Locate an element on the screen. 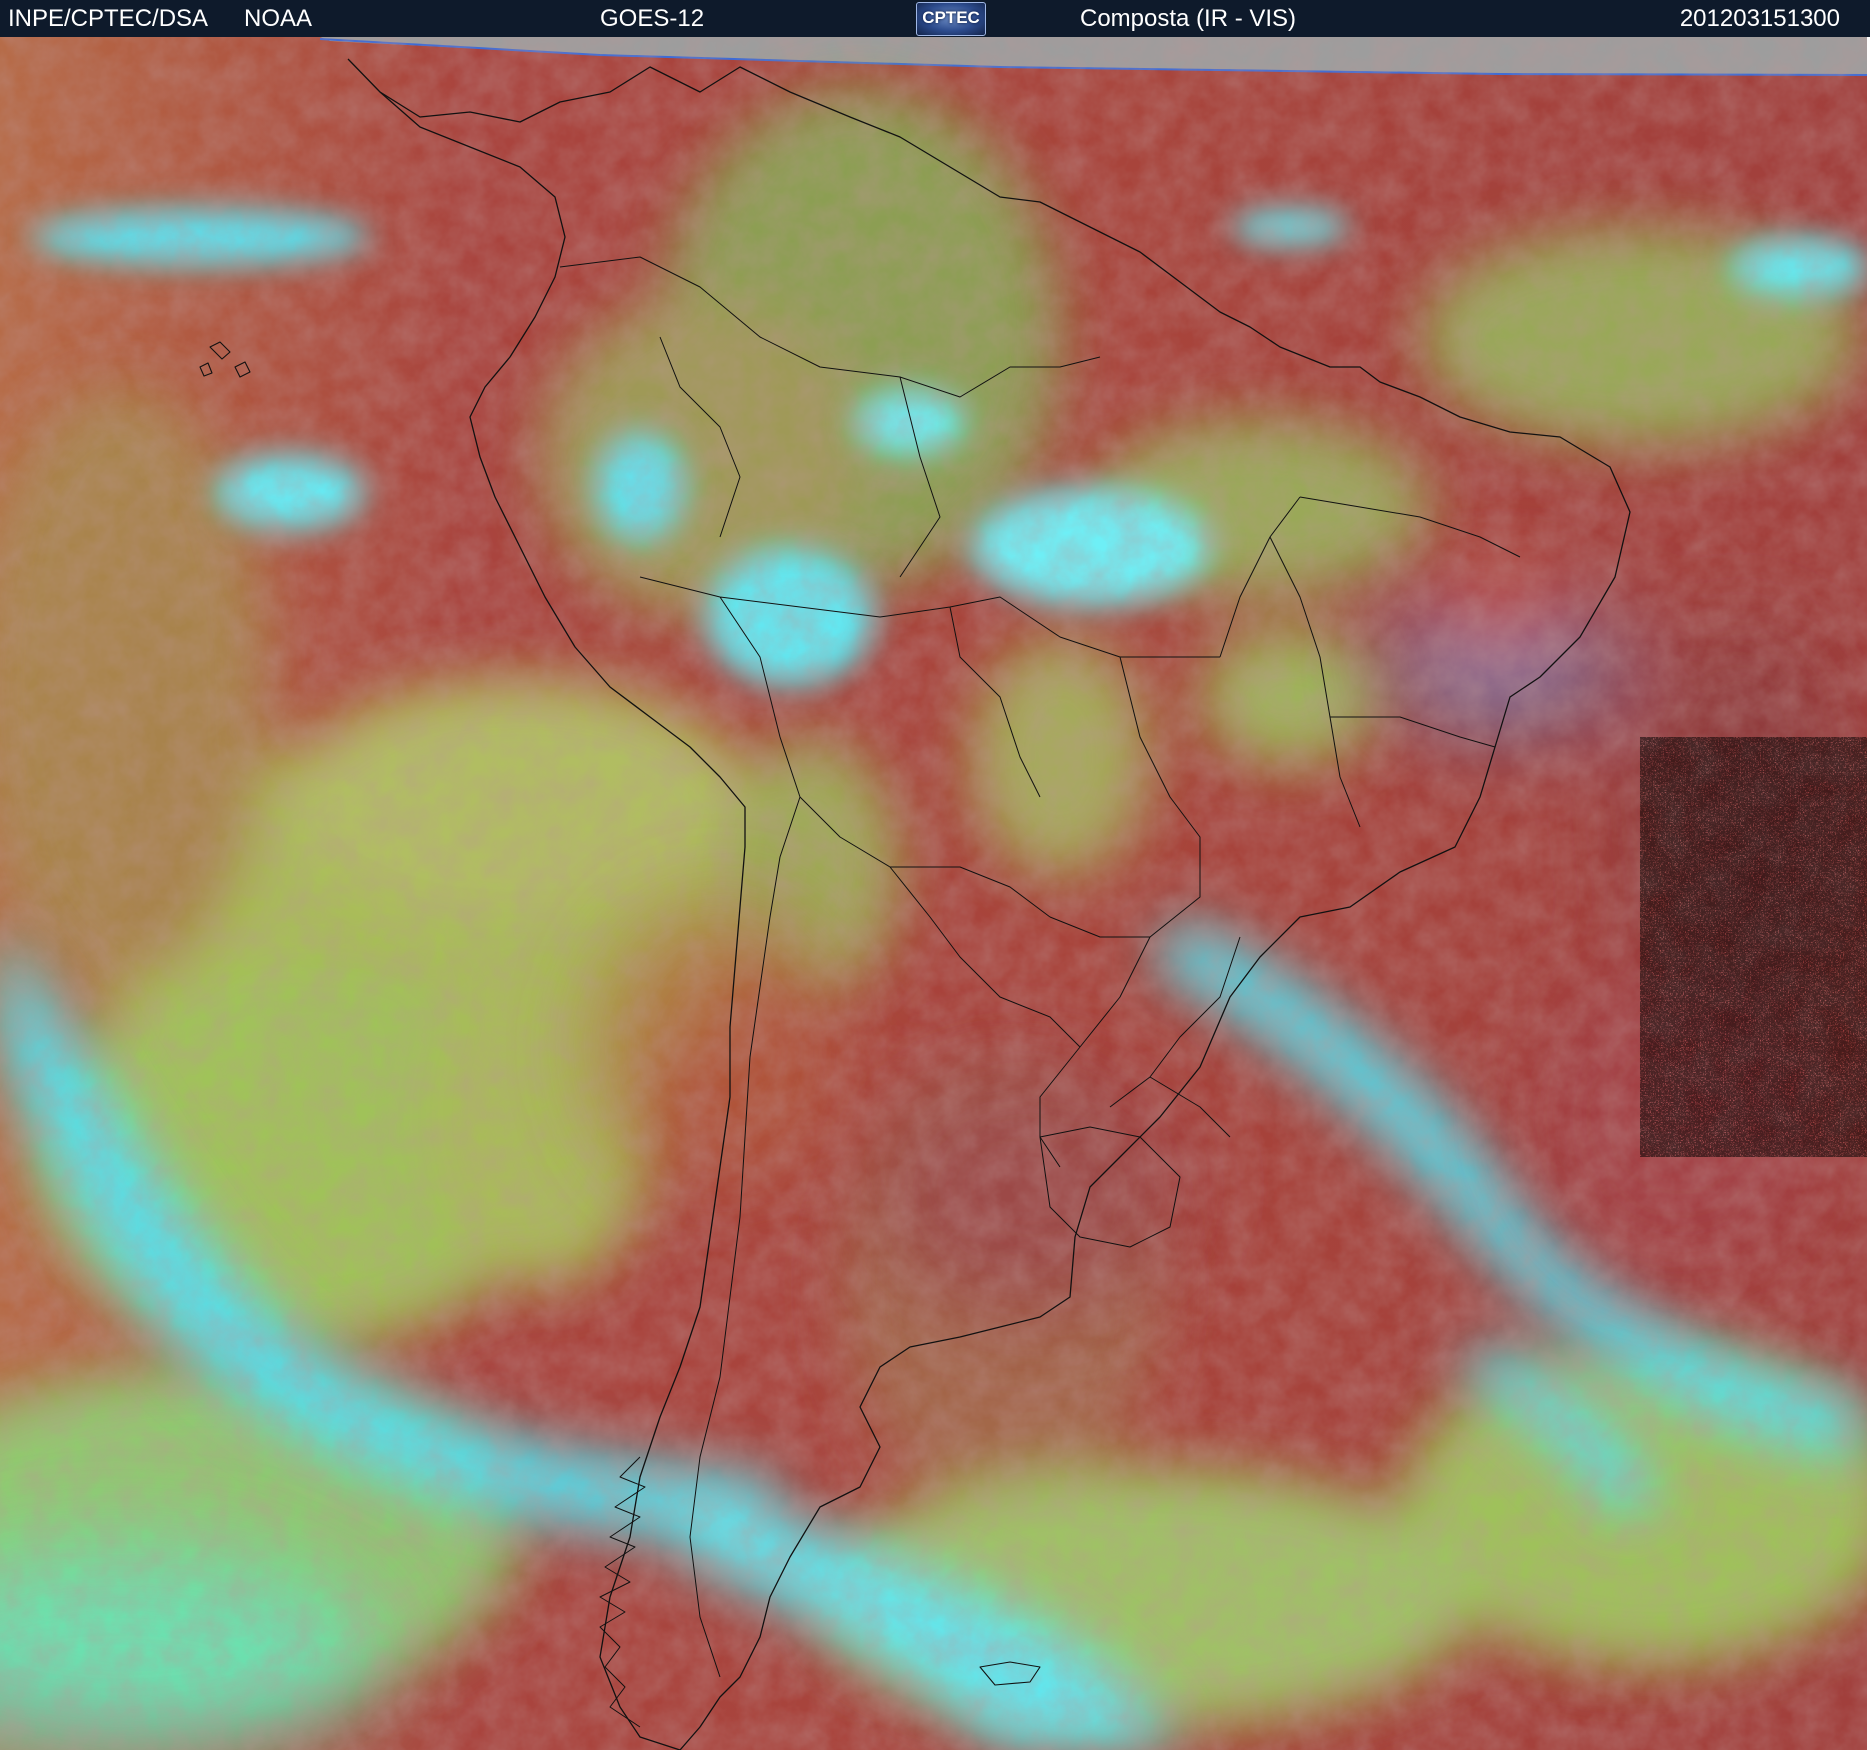  source-label: NOAA is located at coordinates (278, 18).